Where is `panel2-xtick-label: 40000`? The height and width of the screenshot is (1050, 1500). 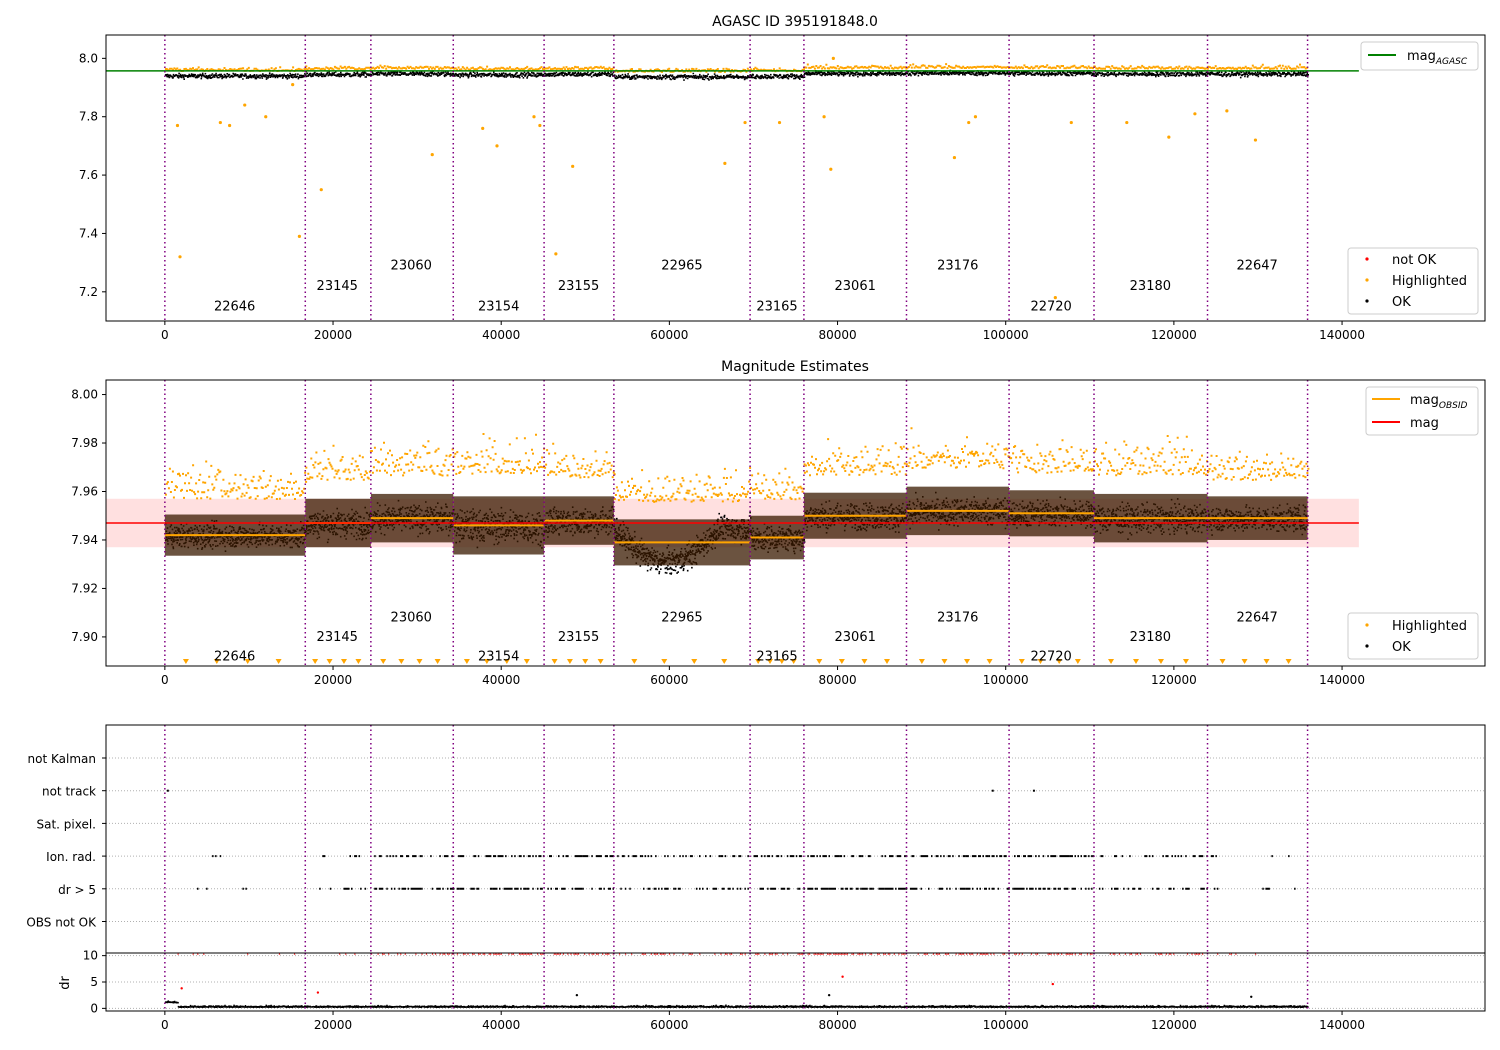
panel2-xtick-label: 40000 is located at coordinates (501, 680).